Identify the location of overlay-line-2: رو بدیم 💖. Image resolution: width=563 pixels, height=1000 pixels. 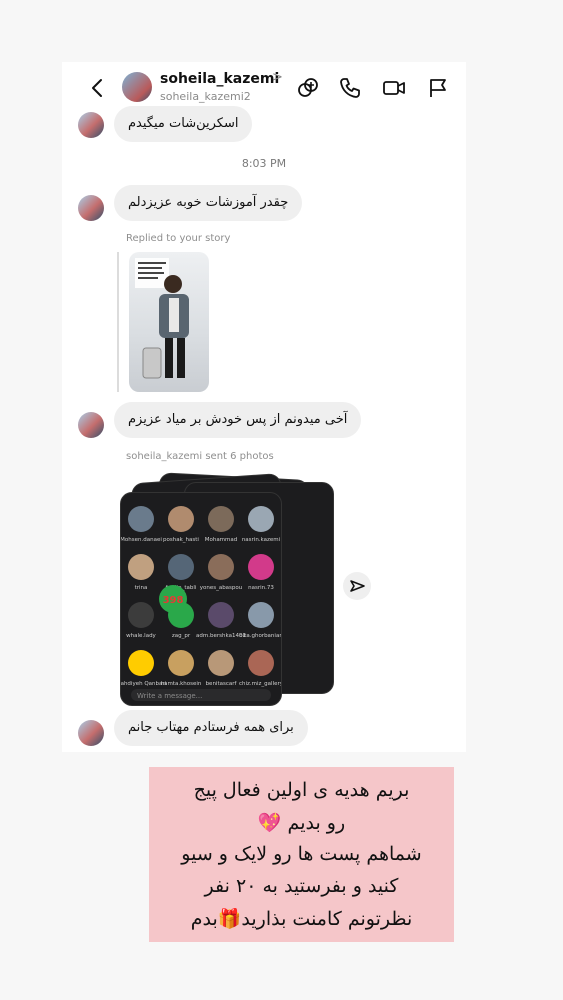
(301, 823).